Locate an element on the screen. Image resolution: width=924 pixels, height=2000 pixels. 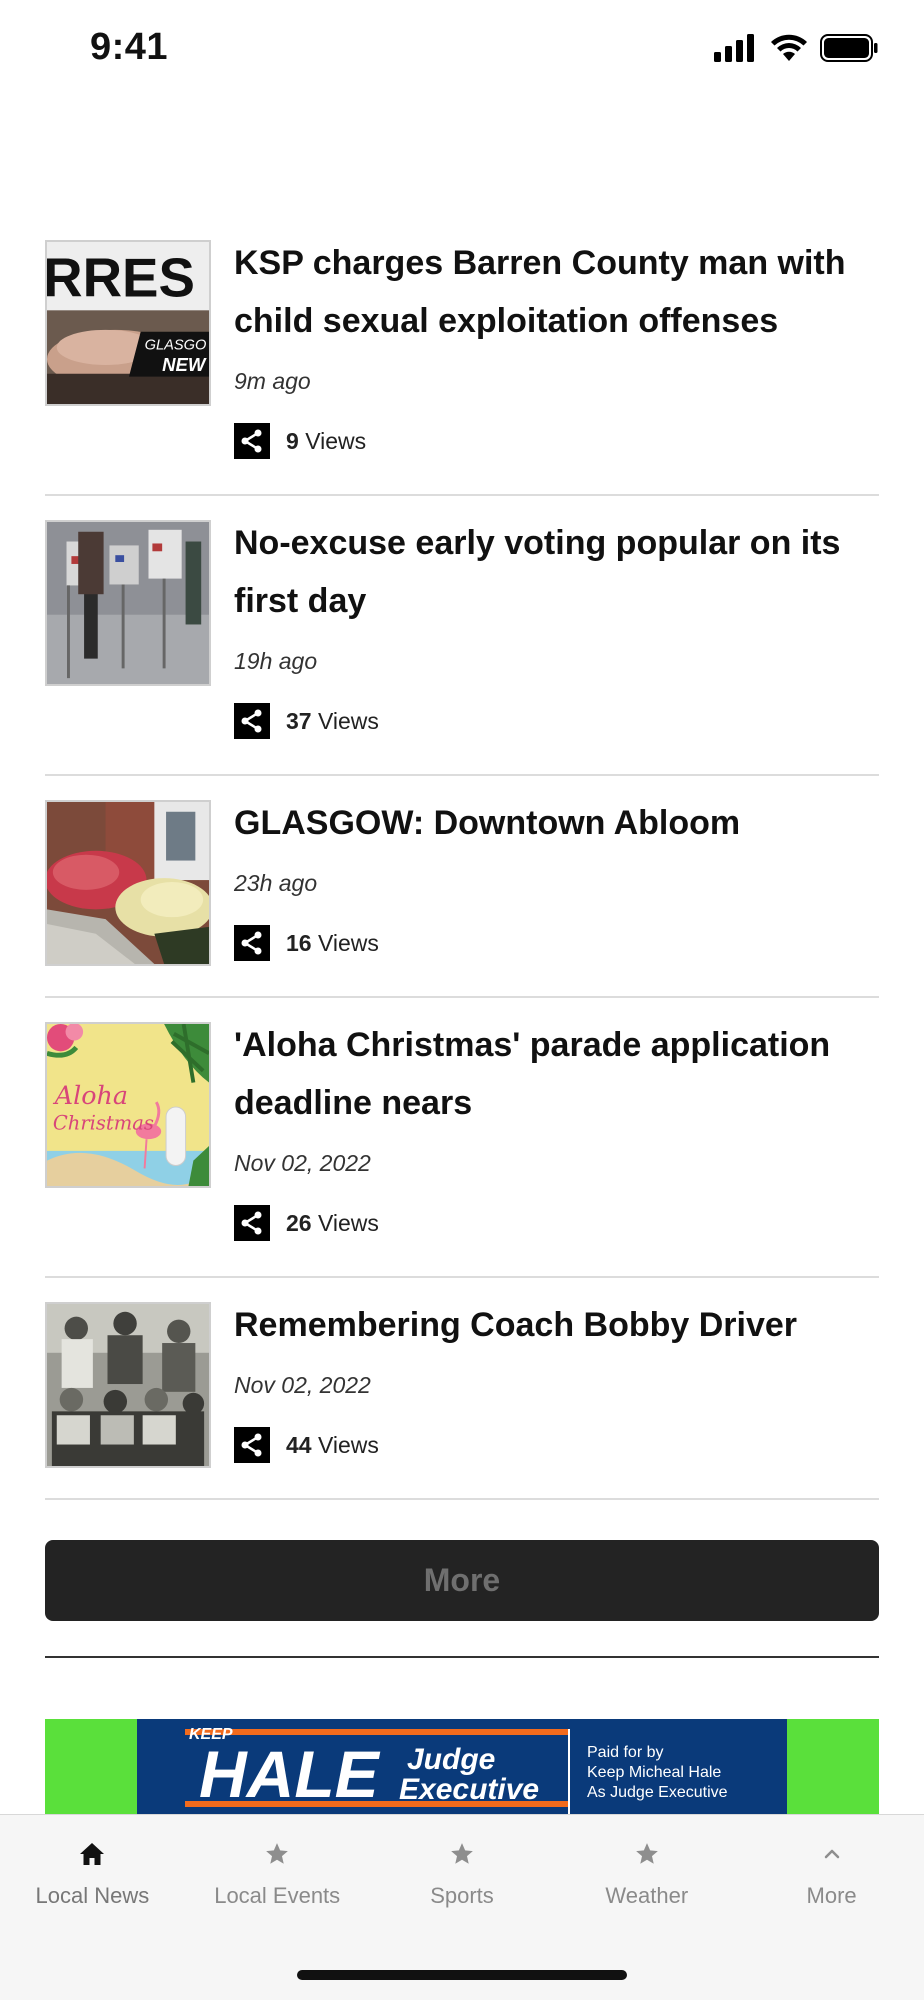
tab-sports: Sports is located at coordinates (462, 1875).